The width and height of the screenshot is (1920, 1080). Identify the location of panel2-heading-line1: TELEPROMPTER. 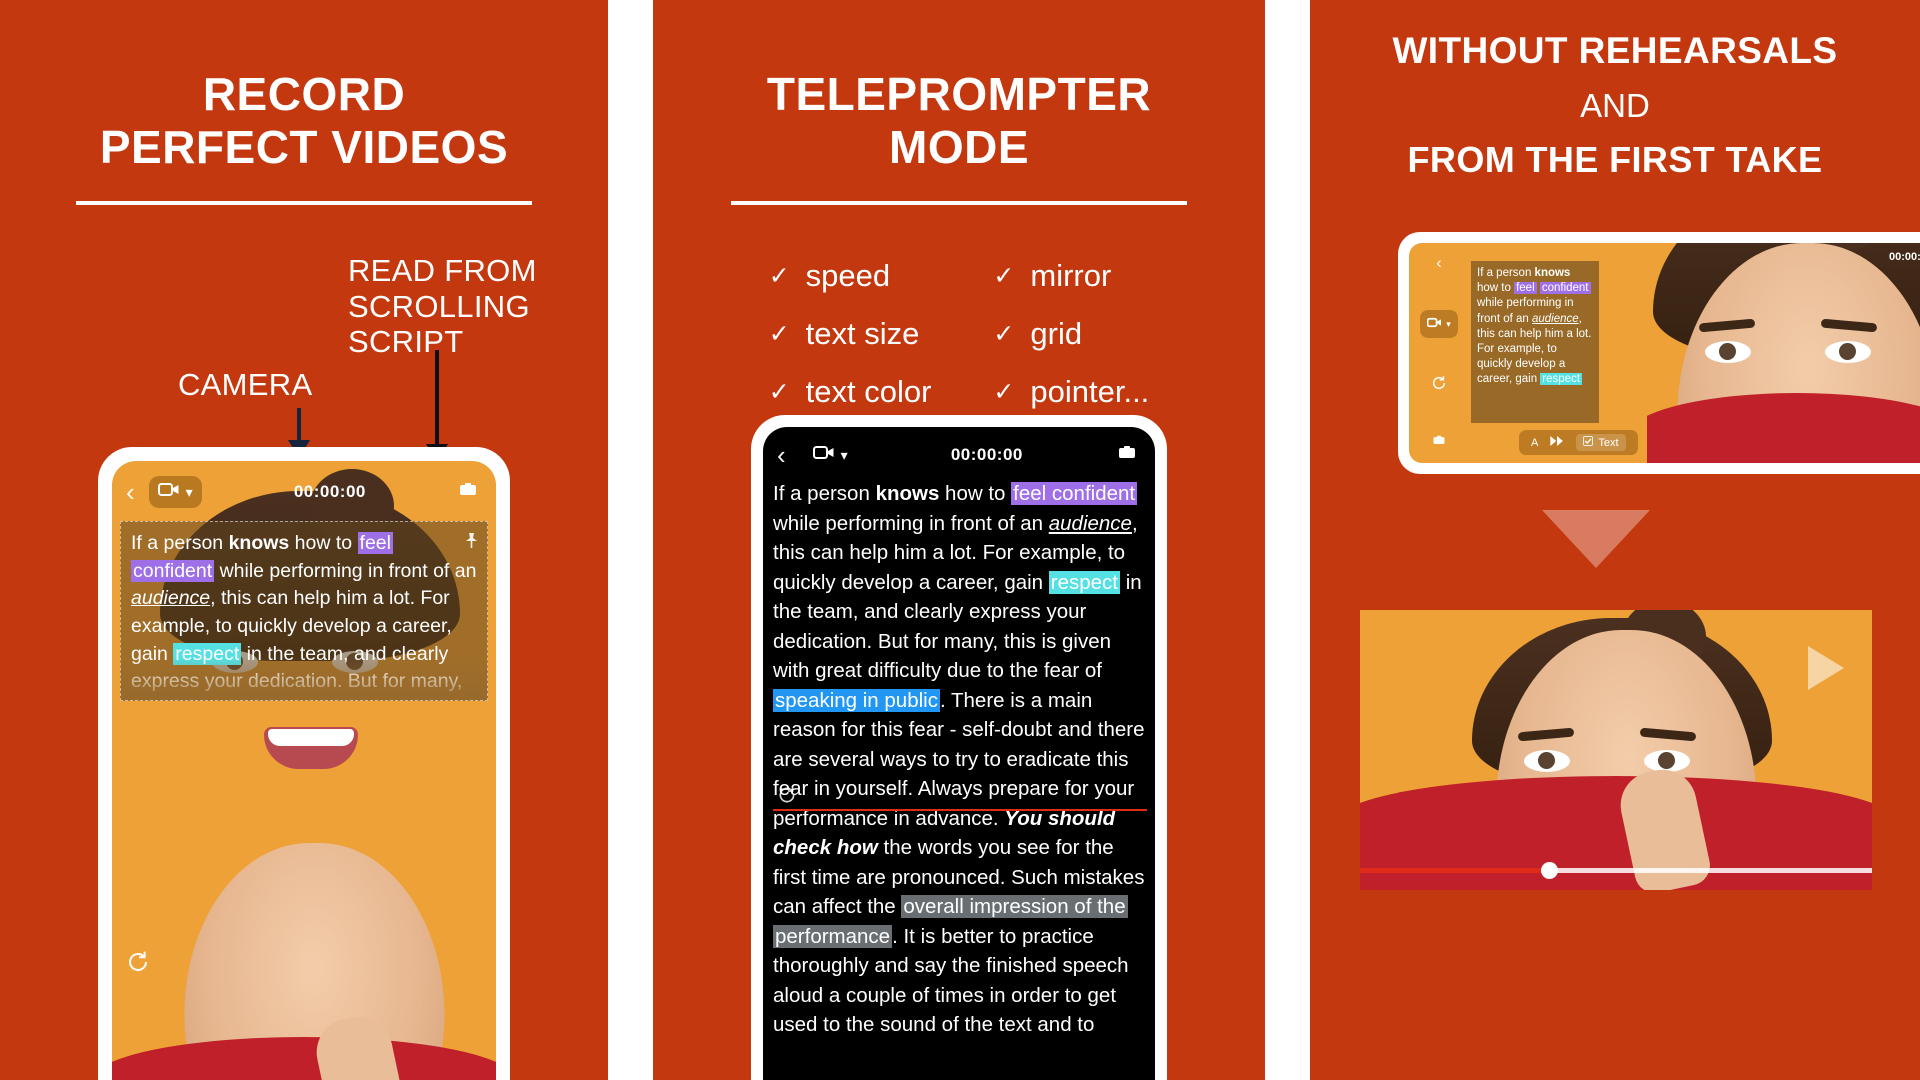
(959, 94).